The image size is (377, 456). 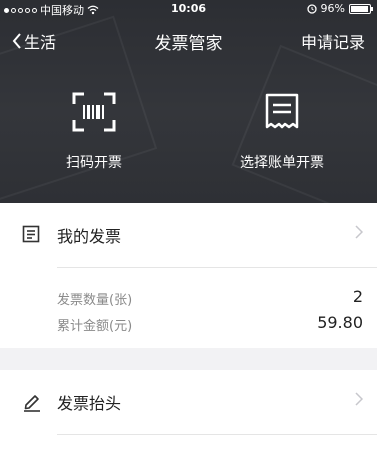 I want to click on total-amount-row: 累计金额(元) 59.80, so click(x=210, y=324).